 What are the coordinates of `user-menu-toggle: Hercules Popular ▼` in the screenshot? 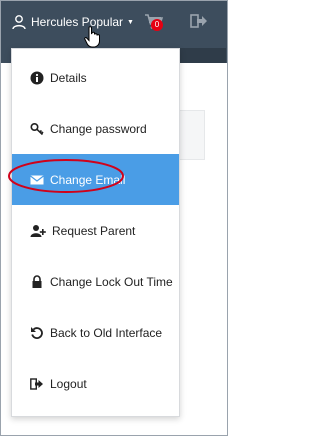 It's located at (72, 22).